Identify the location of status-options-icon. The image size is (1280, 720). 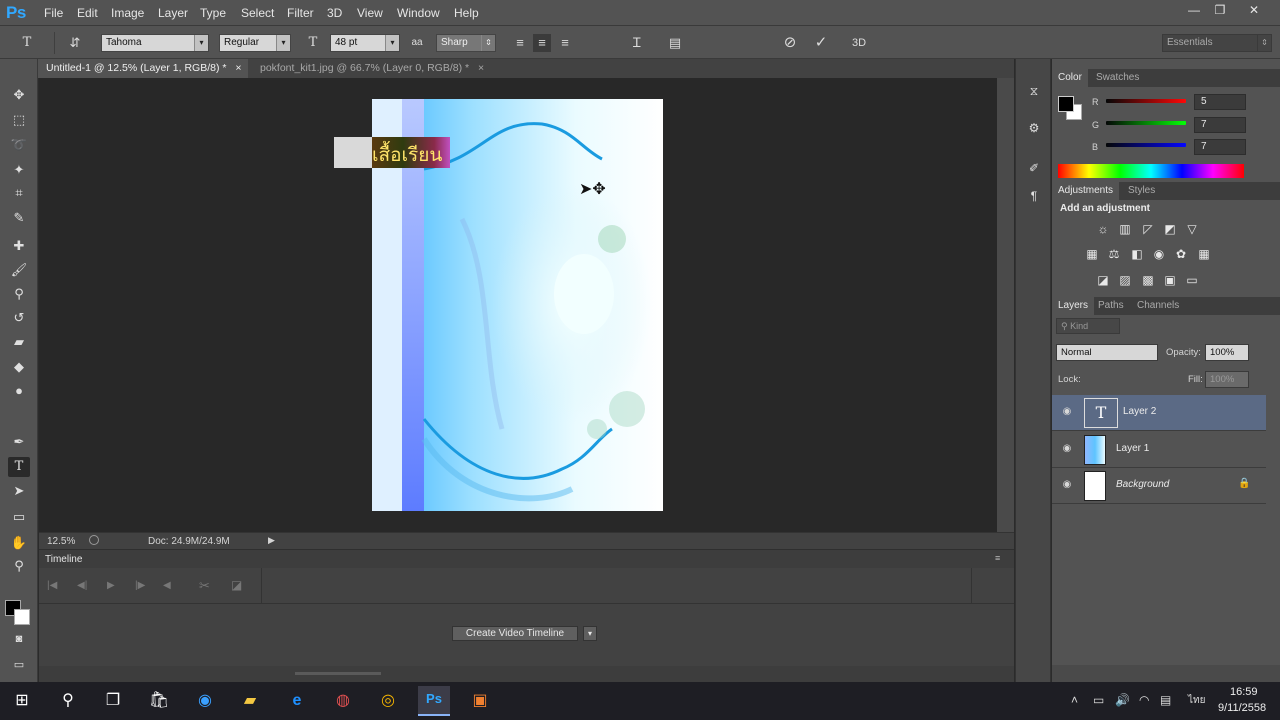
(94, 540).